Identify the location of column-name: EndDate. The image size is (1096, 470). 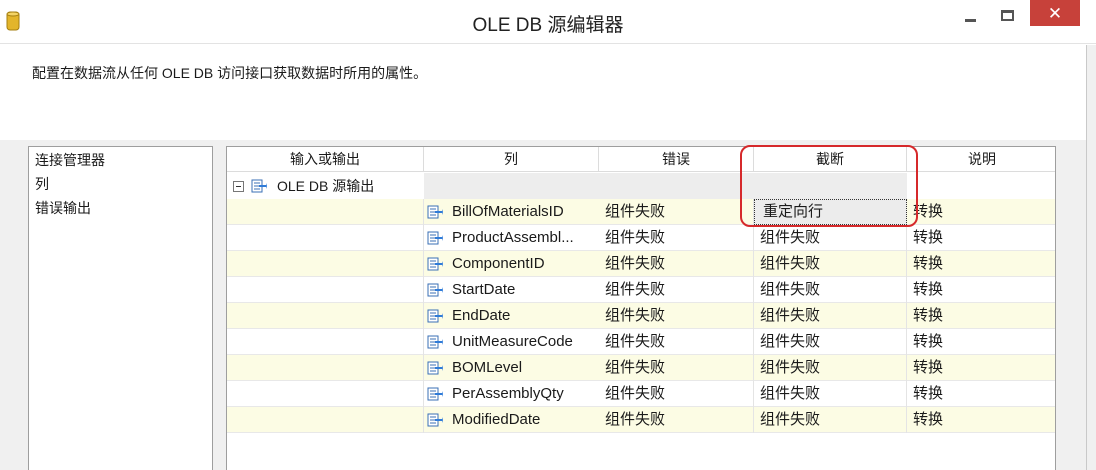
(481, 315).